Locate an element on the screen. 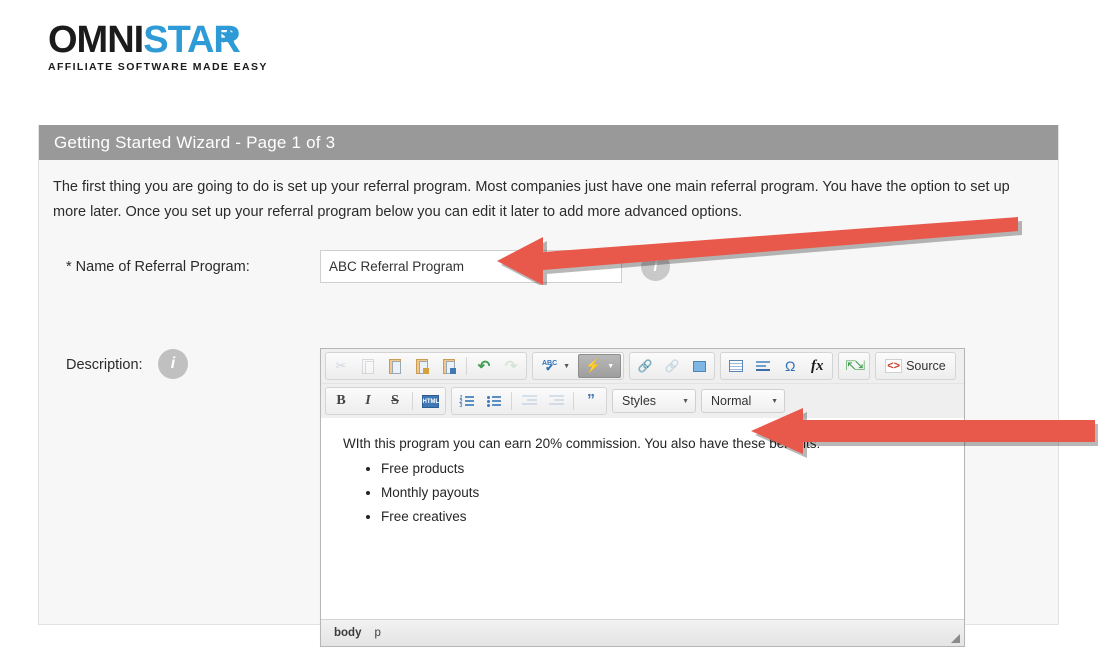 This screenshot has width=1098, height=647. strikethrough-icon: S is located at coordinates (395, 401).